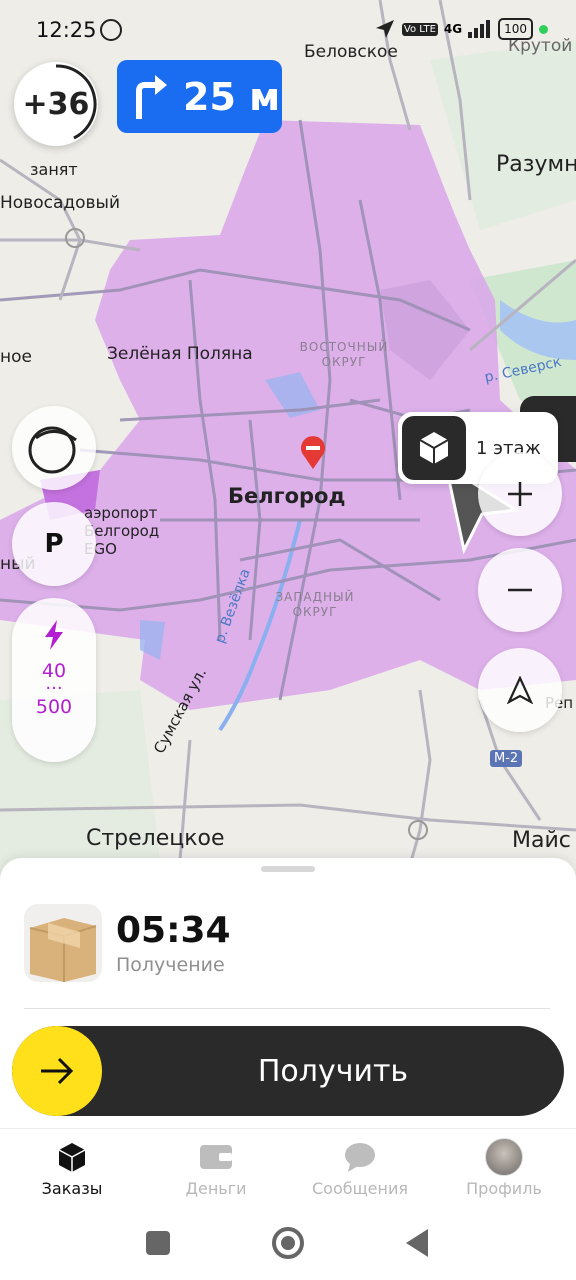 This screenshot has width=576, height=1280. What do you see at coordinates (111, 30) in the screenshot?
I see `sync-check-icon` at bounding box center [111, 30].